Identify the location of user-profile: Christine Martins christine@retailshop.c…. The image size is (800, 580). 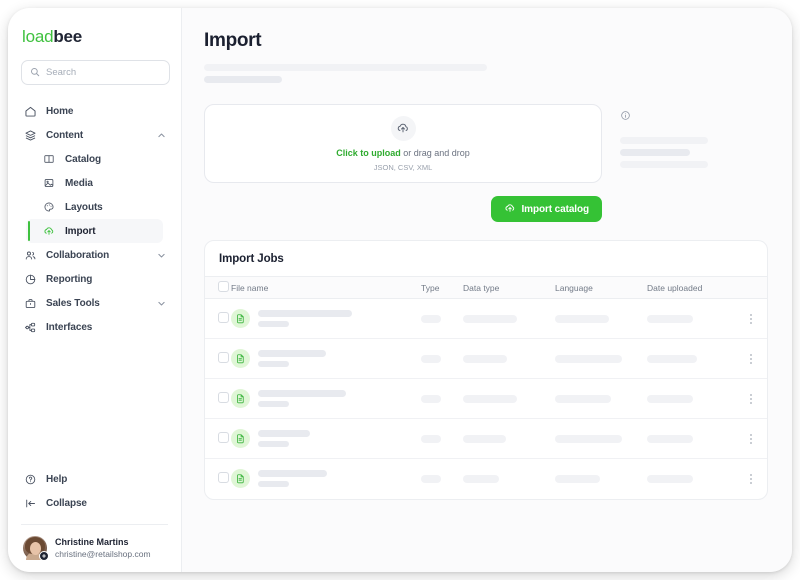
(94, 548).